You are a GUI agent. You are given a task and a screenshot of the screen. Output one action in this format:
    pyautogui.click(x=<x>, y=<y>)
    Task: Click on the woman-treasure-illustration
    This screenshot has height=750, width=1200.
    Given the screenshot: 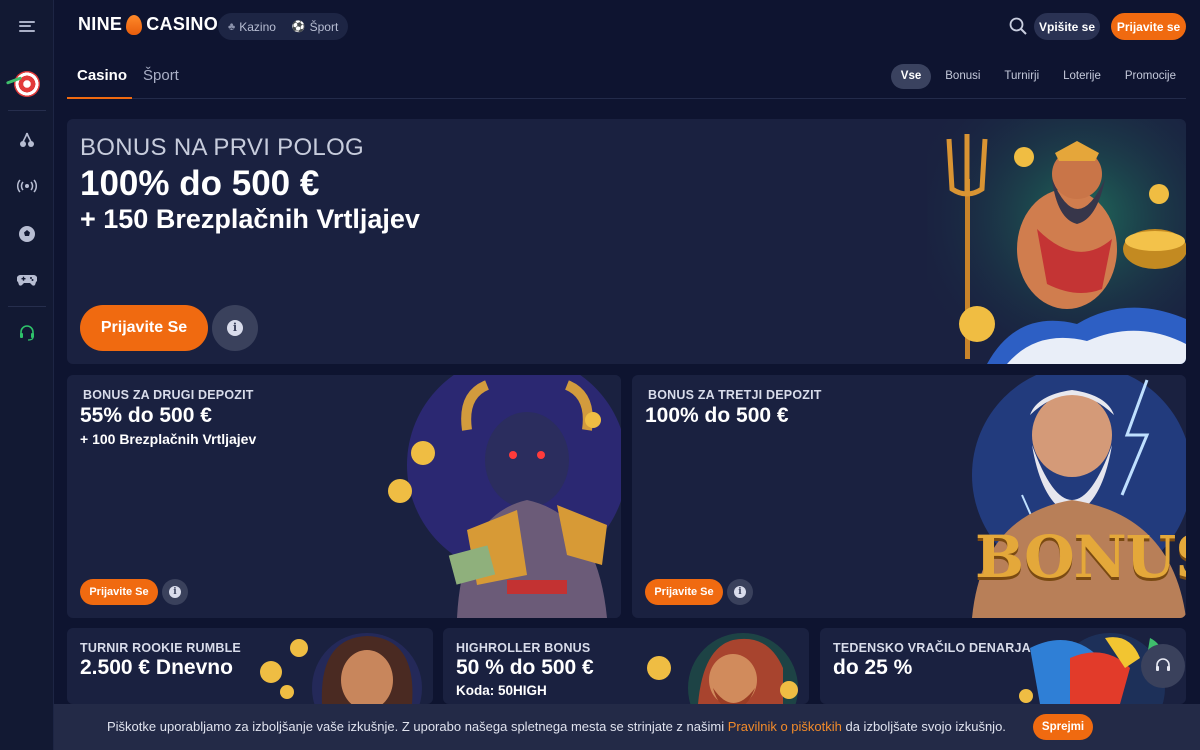 What is the action you would take?
    pyautogui.click(x=341, y=668)
    